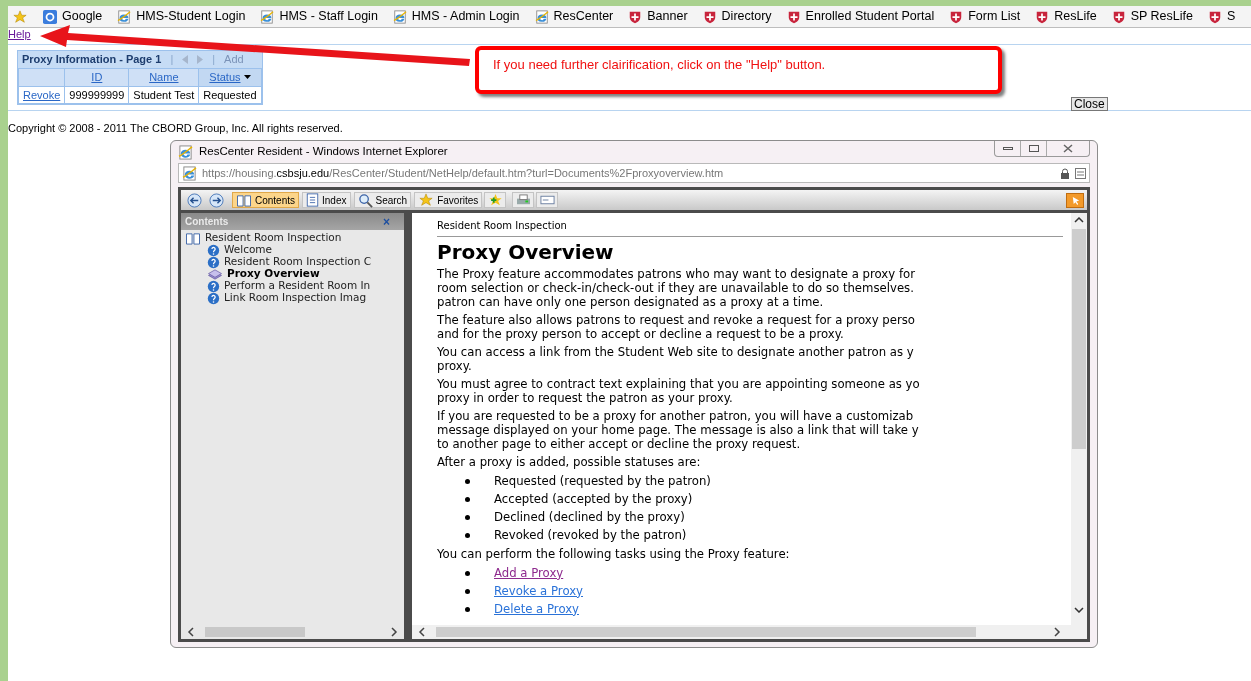 The height and width of the screenshot is (681, 1251). What do you see at coordinates (994, 16) in the screenshot?
I see `bookmark-link: Form List` at bounding box center [994, 16].